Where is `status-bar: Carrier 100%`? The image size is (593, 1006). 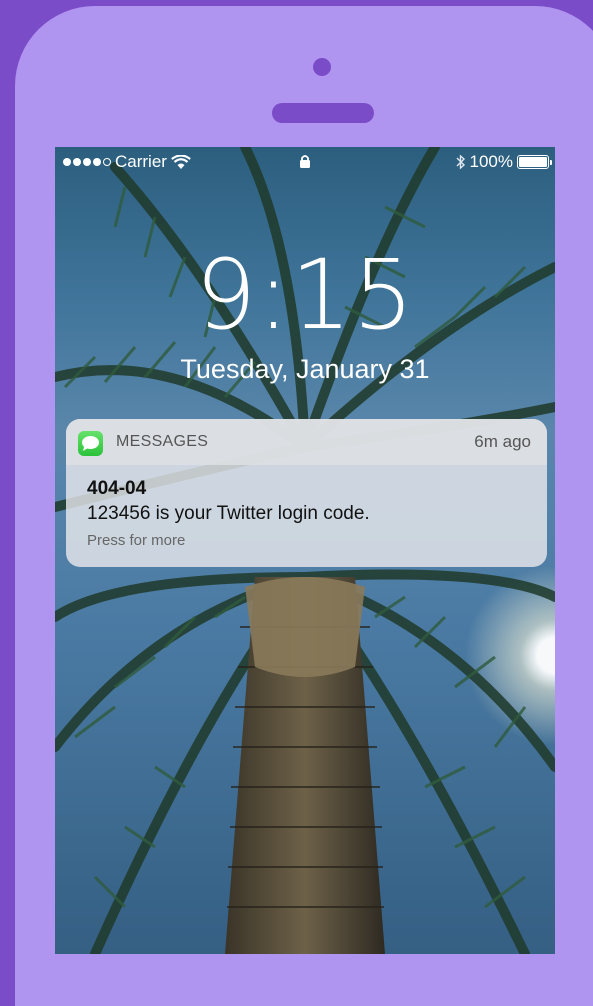 status-bar: Carrier 100% is located at coordinates (305, 162).